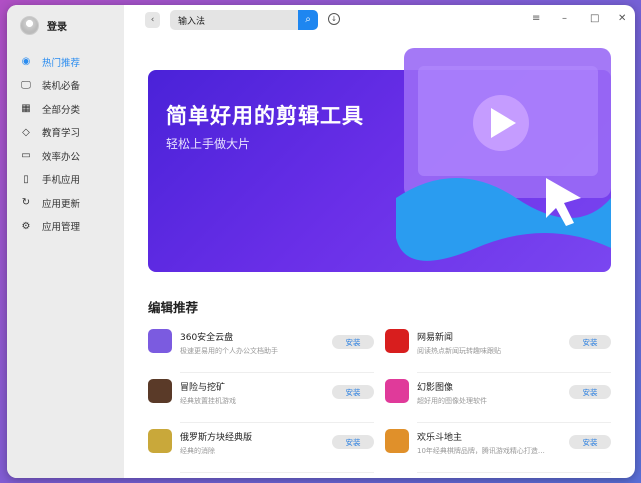 This screenshot has width=641, height=483. I want to click on download-icon: ↓, so click(334, 19).